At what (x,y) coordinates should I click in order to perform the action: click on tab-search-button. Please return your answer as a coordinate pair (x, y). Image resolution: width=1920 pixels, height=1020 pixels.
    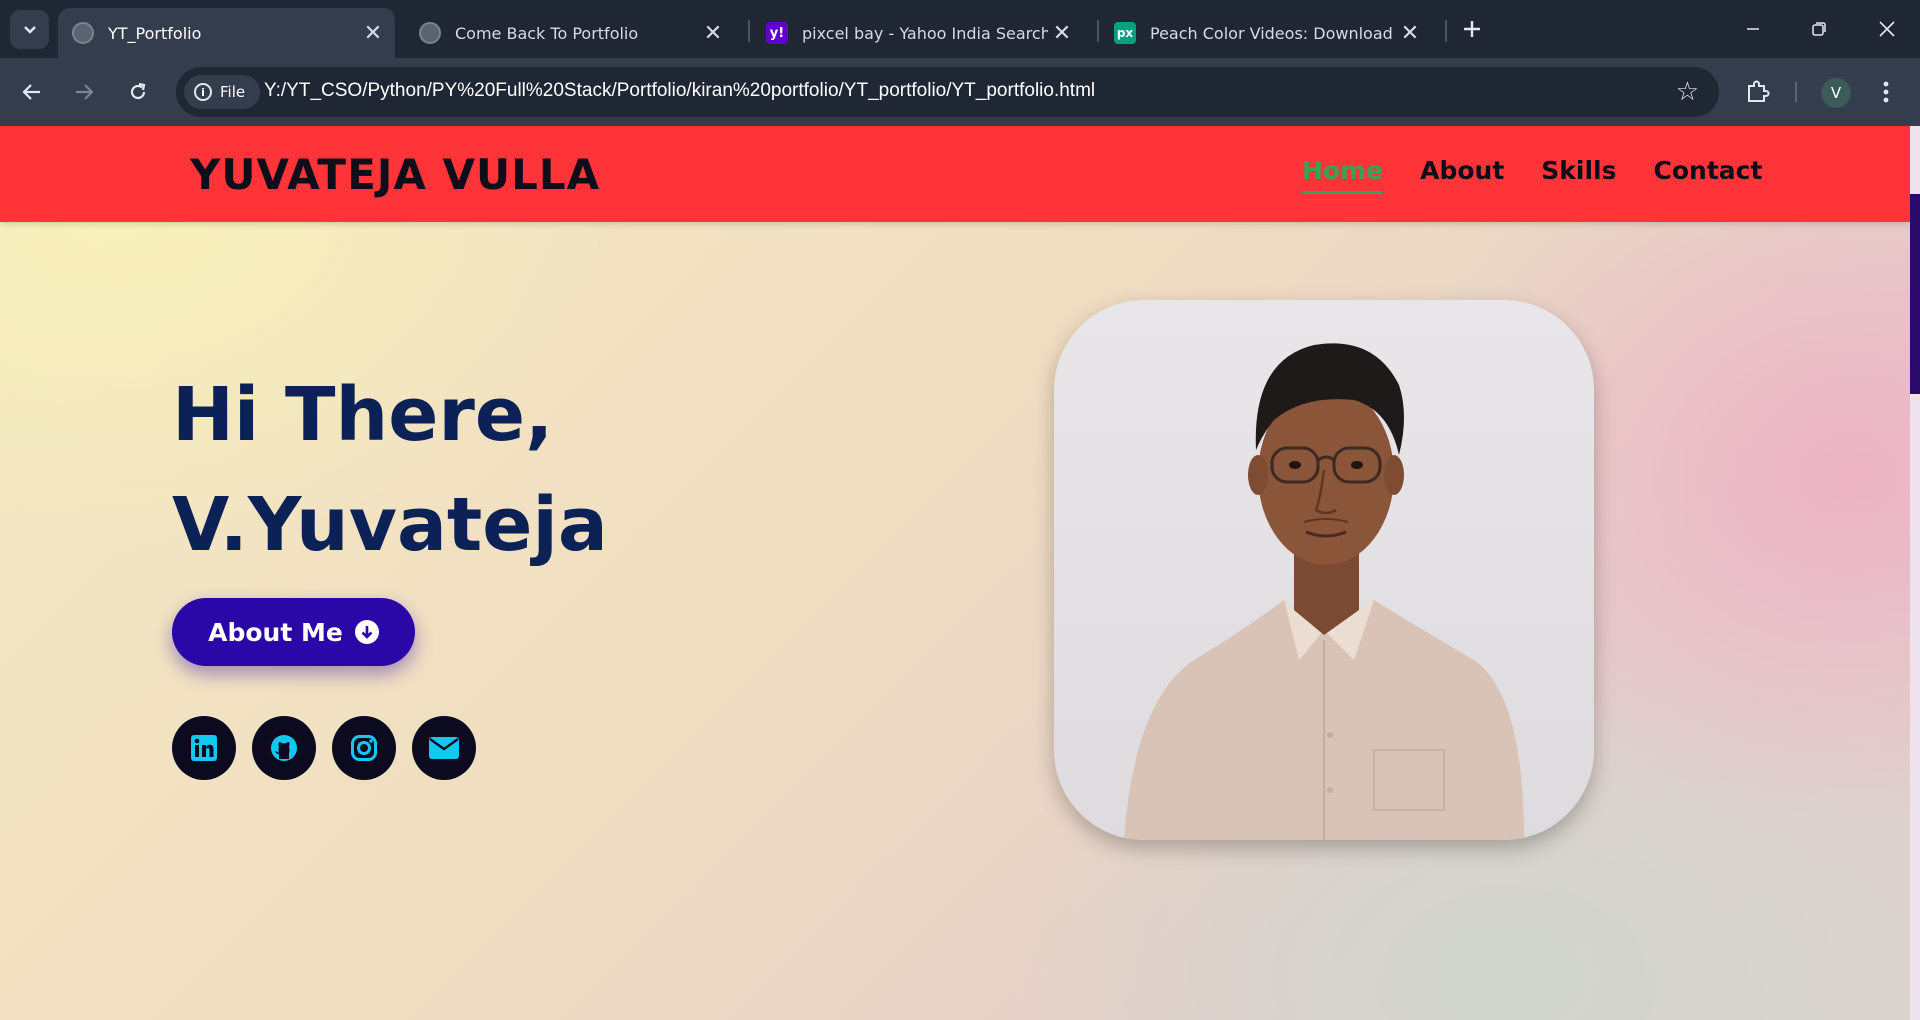
    Looking at the image, I should click on (29, 29).